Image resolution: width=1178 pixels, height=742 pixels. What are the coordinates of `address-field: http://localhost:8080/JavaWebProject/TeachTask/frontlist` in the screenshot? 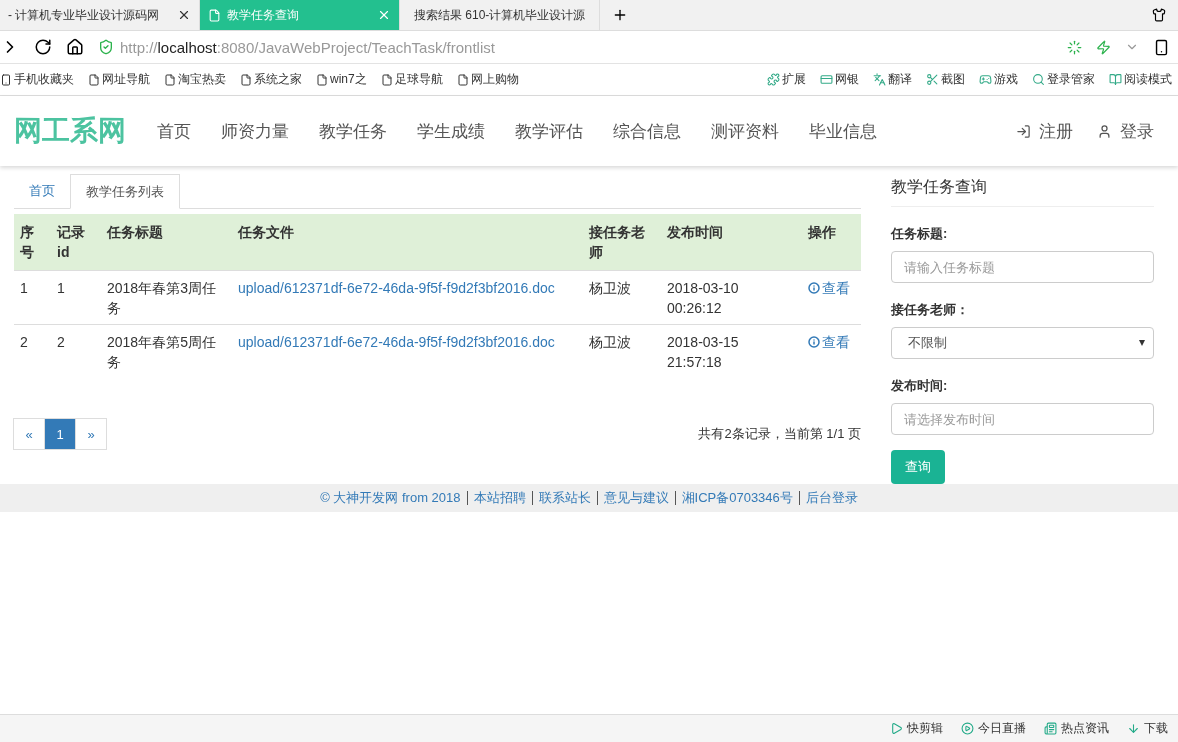 It's located at (575, 47).